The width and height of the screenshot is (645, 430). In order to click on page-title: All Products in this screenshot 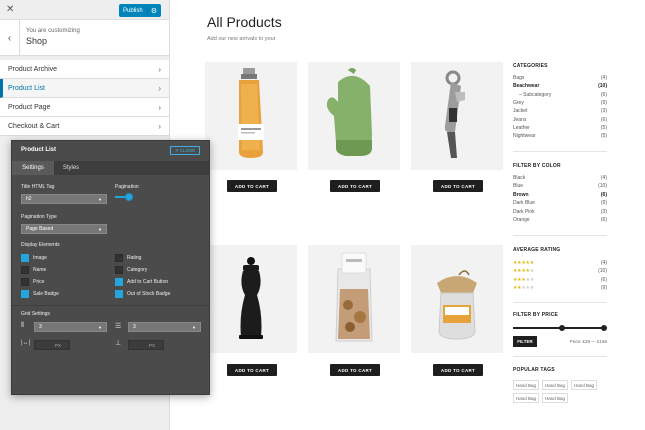, I will do `click(244, 22)`.